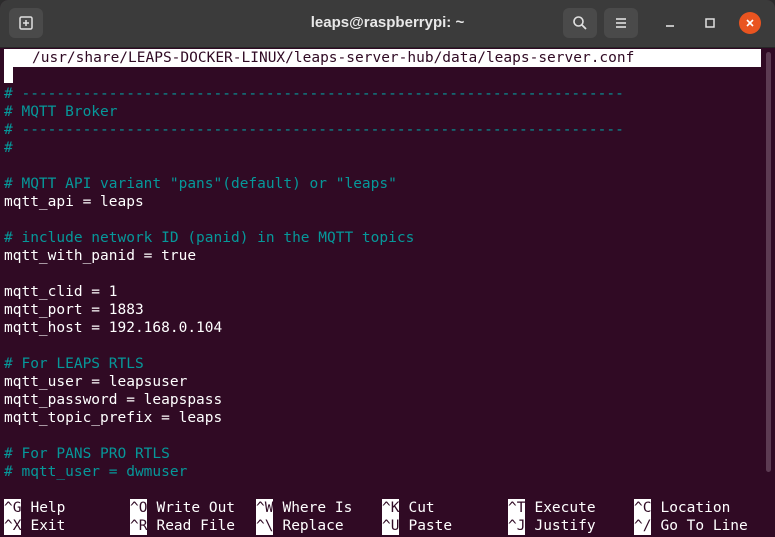 The height and width of the screenshot is (537, 775). What do you see at coordinates (317, 508) in the screenshot?
I see `shortcut-label: Where Is` at bounding box center [317, 508].